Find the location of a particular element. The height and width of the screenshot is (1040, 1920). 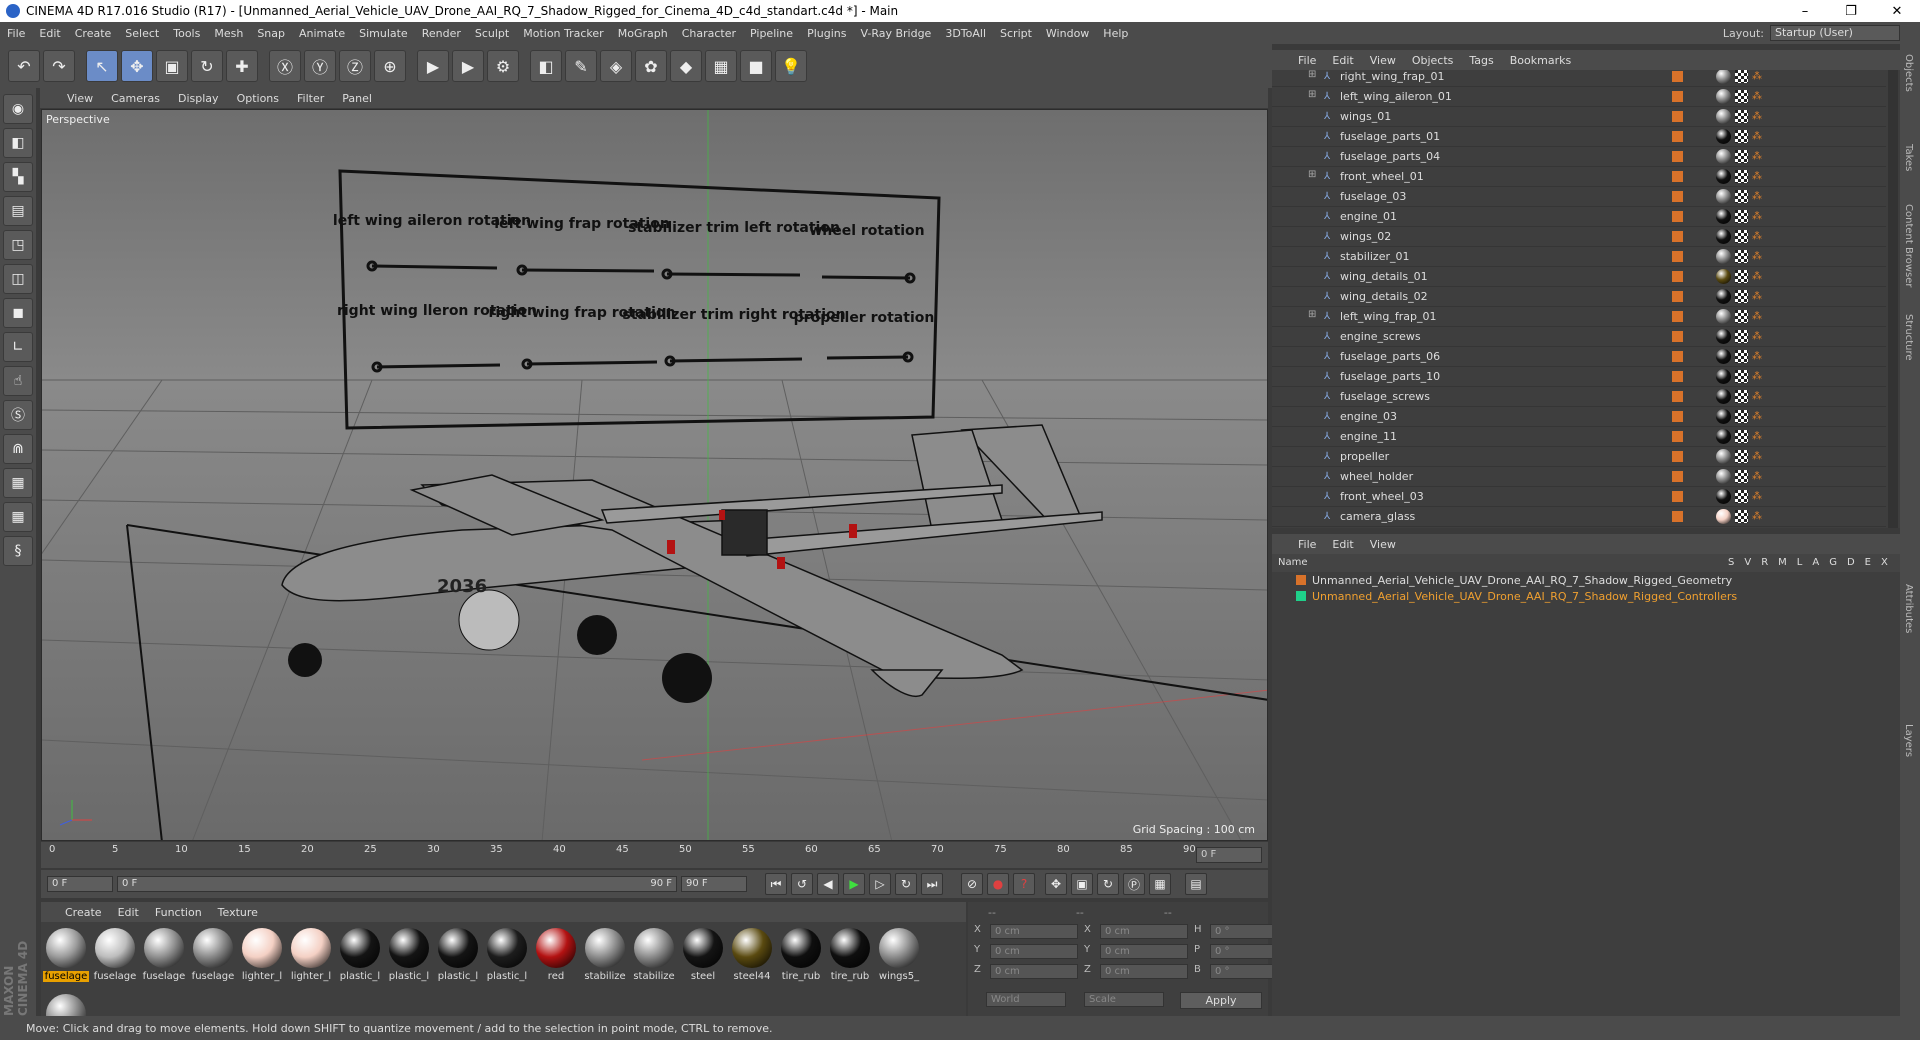

polygons-mode-icon: ◼ is located at coordinates (18, 313).